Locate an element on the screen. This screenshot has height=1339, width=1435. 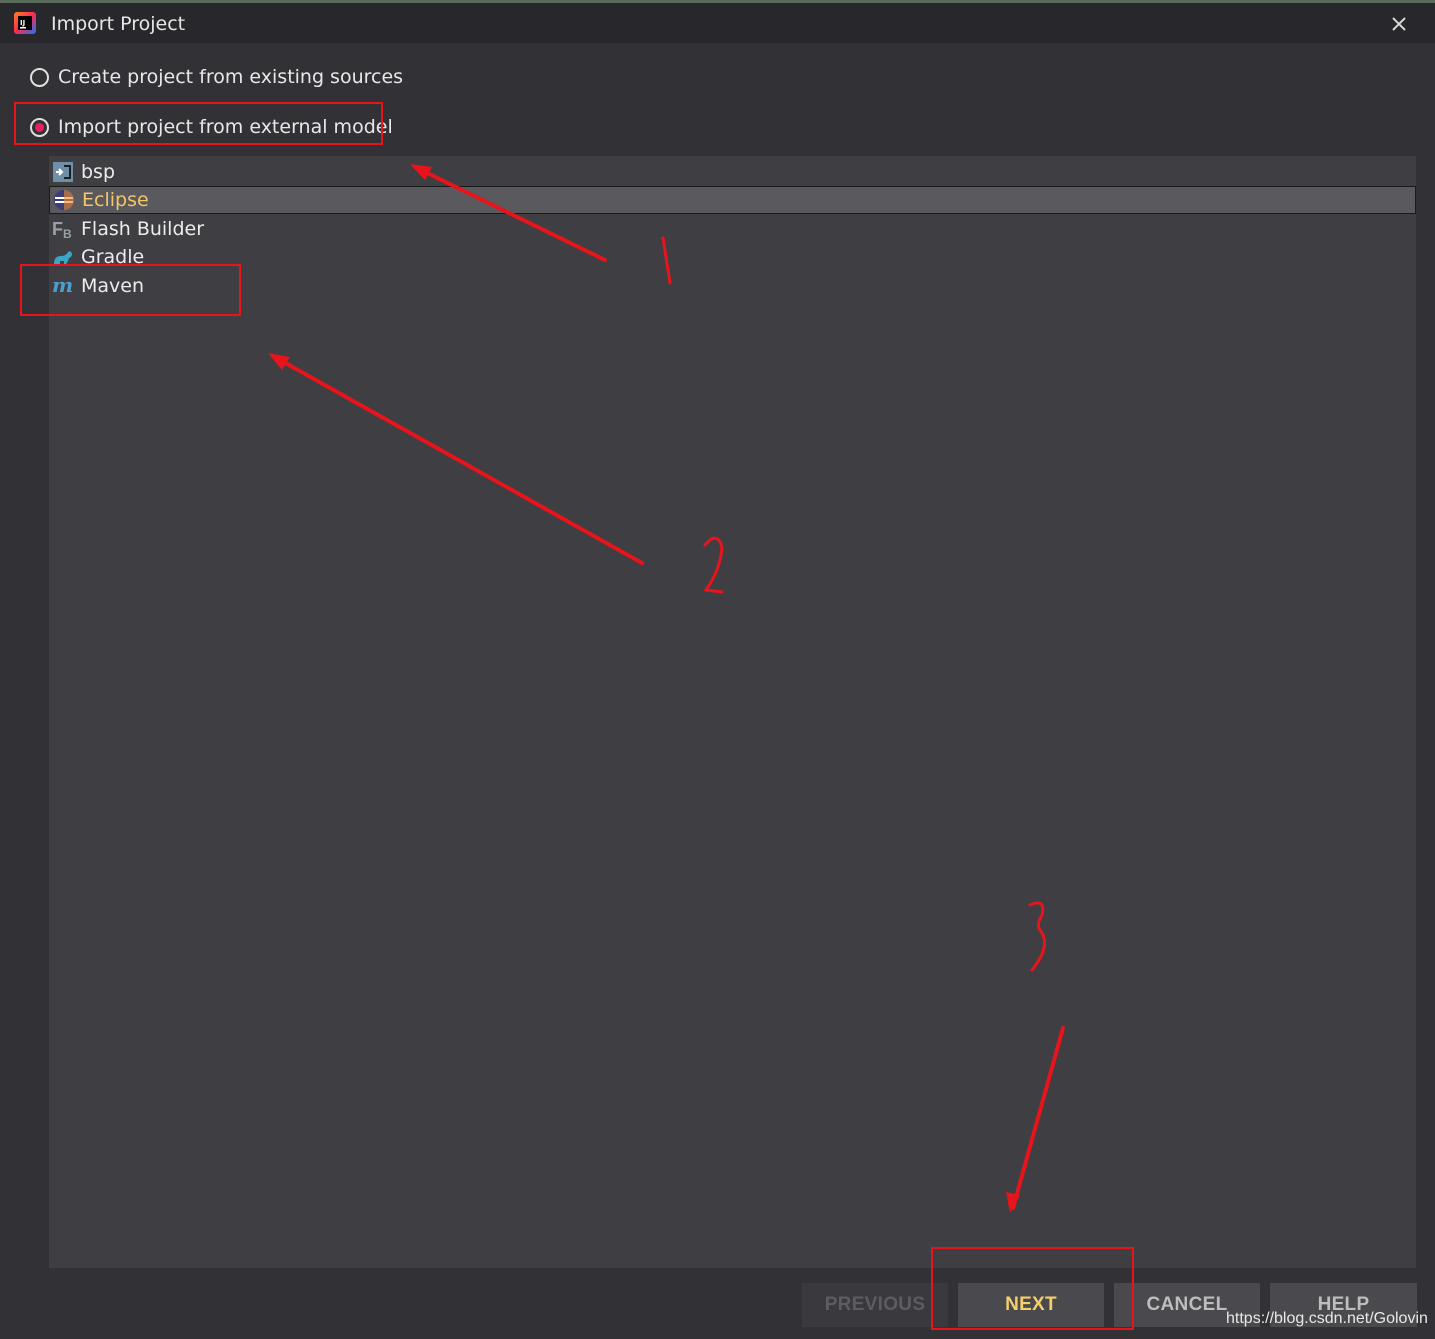
next-button: NEXT is located at coordinates (1031, 1305).